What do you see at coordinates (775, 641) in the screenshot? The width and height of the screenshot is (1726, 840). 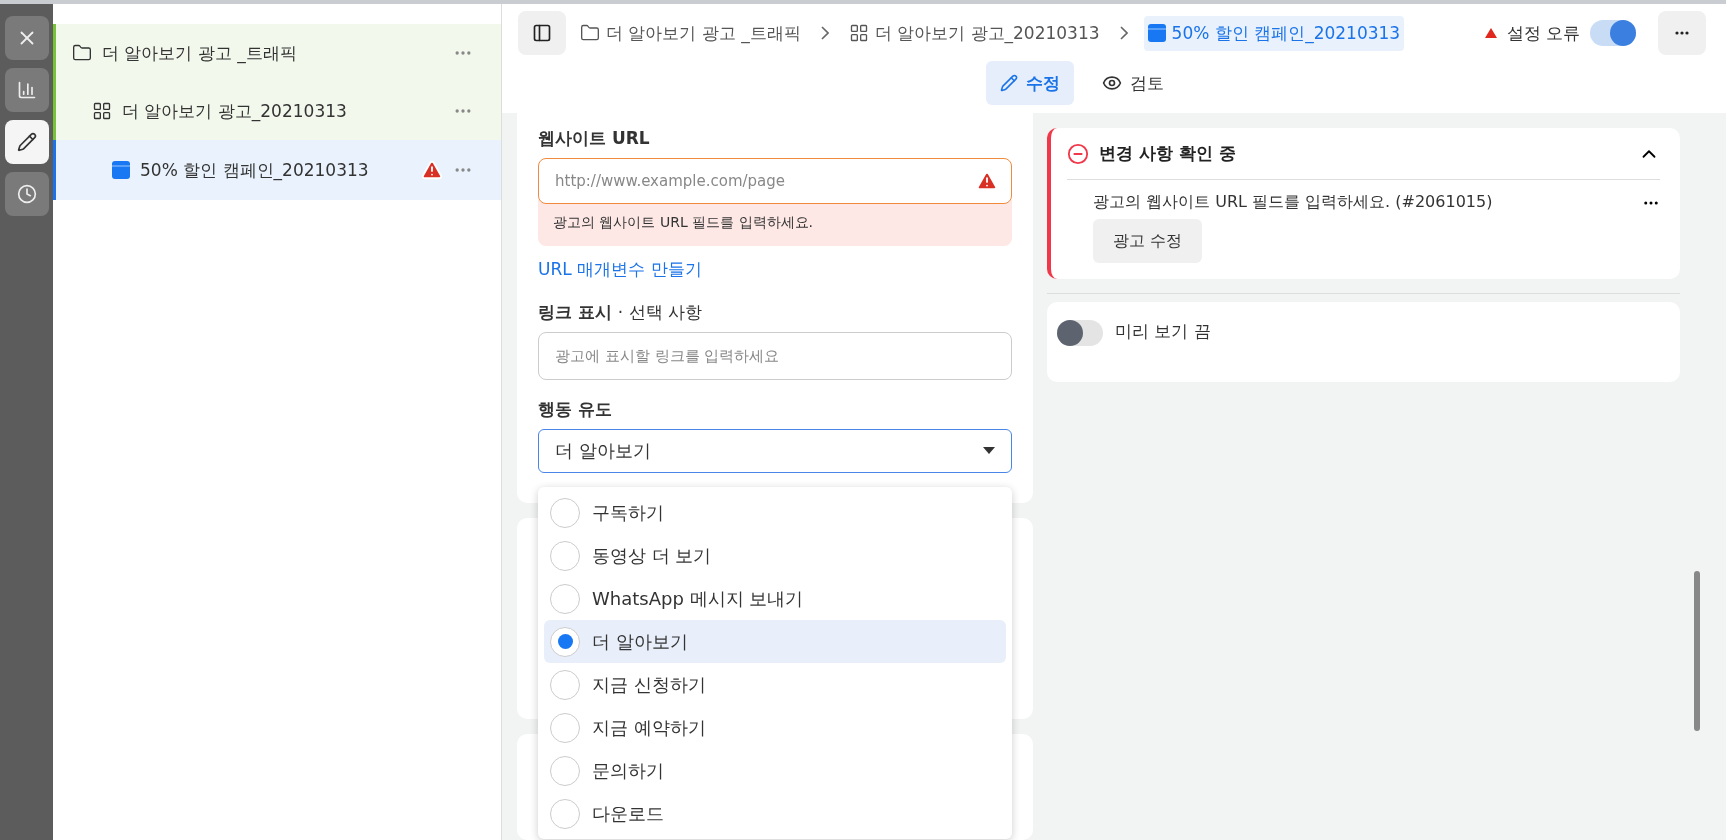 I see `menu-option: 더 알아보기` at bounding box center [775, 641].